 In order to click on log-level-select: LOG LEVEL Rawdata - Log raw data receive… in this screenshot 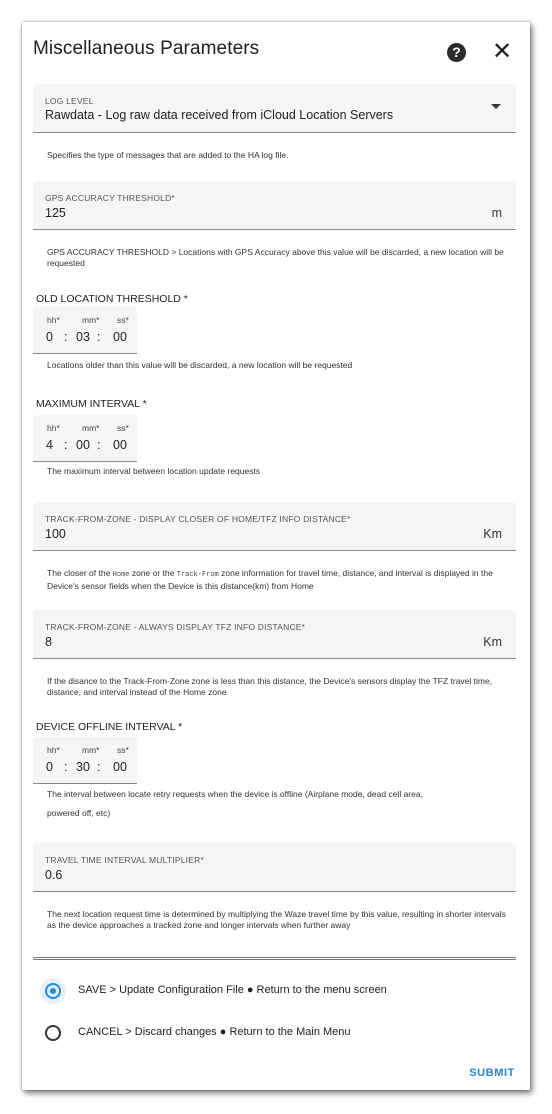, I will do `click(274, 108)`.